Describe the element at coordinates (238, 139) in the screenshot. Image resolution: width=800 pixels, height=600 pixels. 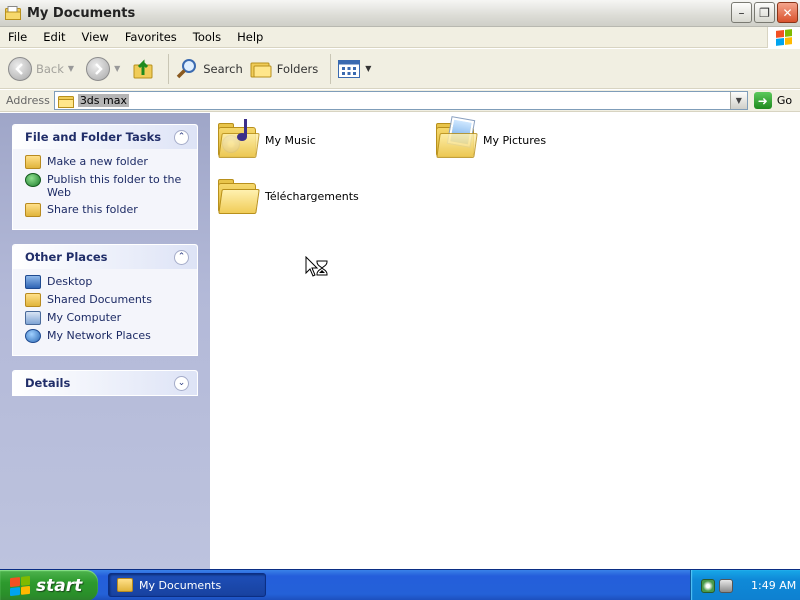
I see `music-folder-icon` at that location.